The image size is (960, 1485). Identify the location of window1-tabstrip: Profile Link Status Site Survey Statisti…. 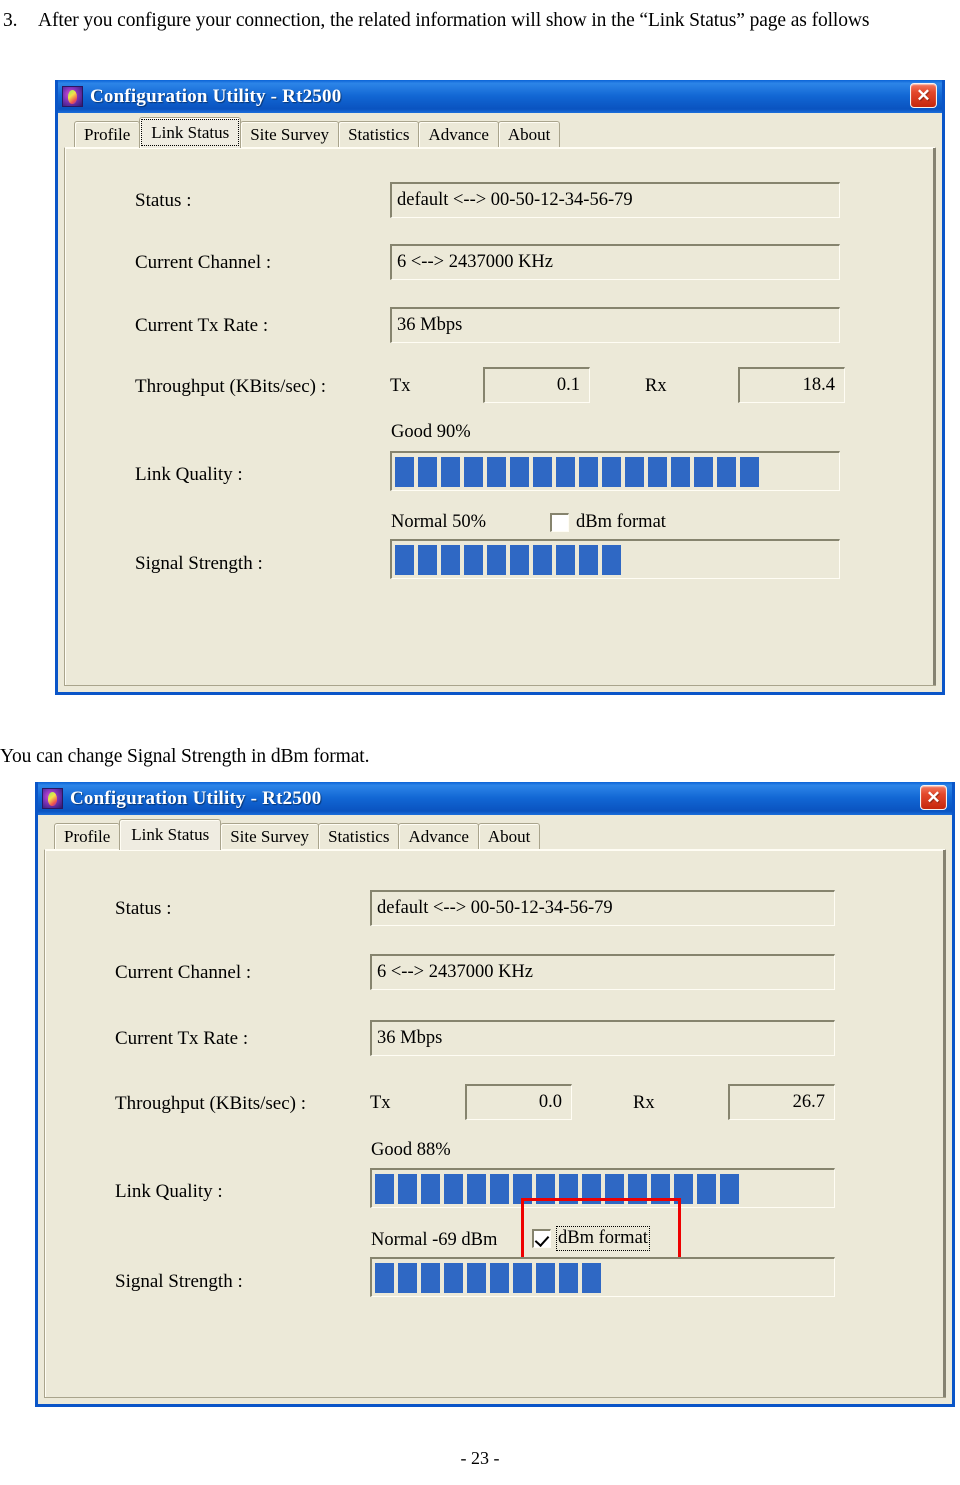
(500, 132).